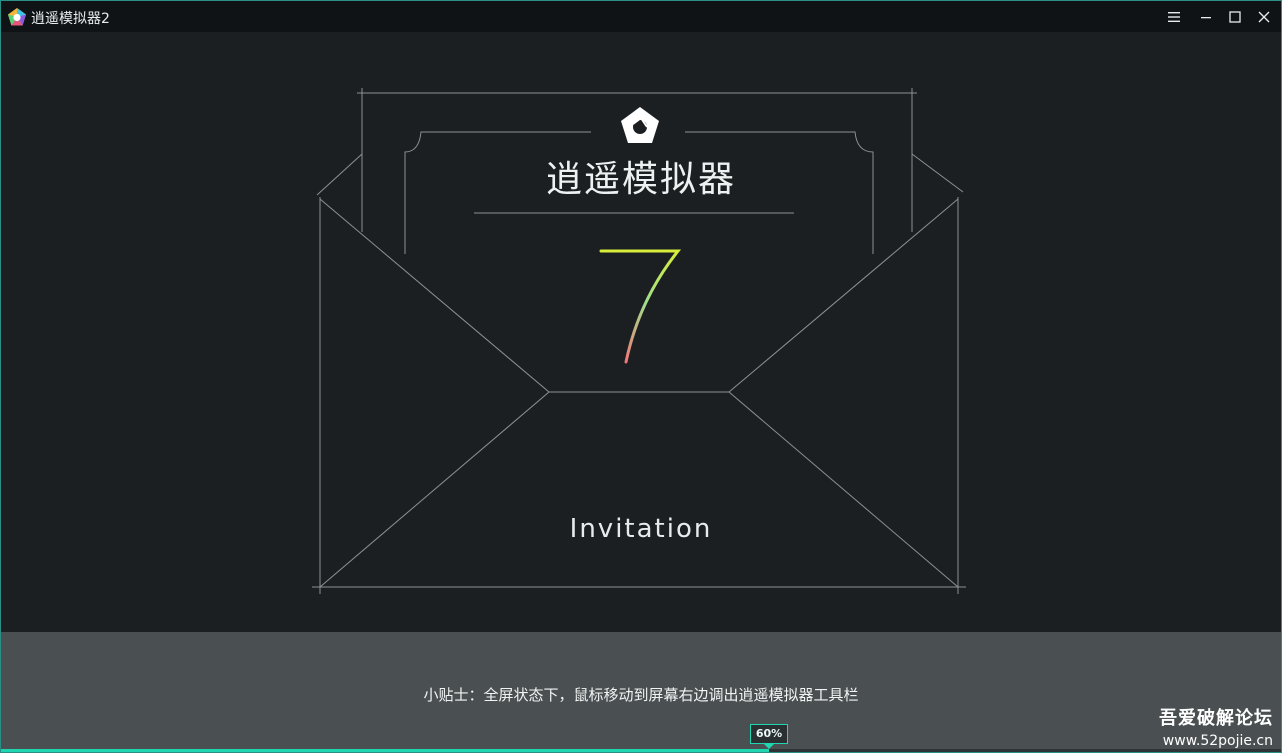 This screenshot has width=1282, height=753. What do you see at coordinates (70, 19) in the screenshot?
I see `window-title: 逍遥模拟器2` at bounding box center [70, 19].